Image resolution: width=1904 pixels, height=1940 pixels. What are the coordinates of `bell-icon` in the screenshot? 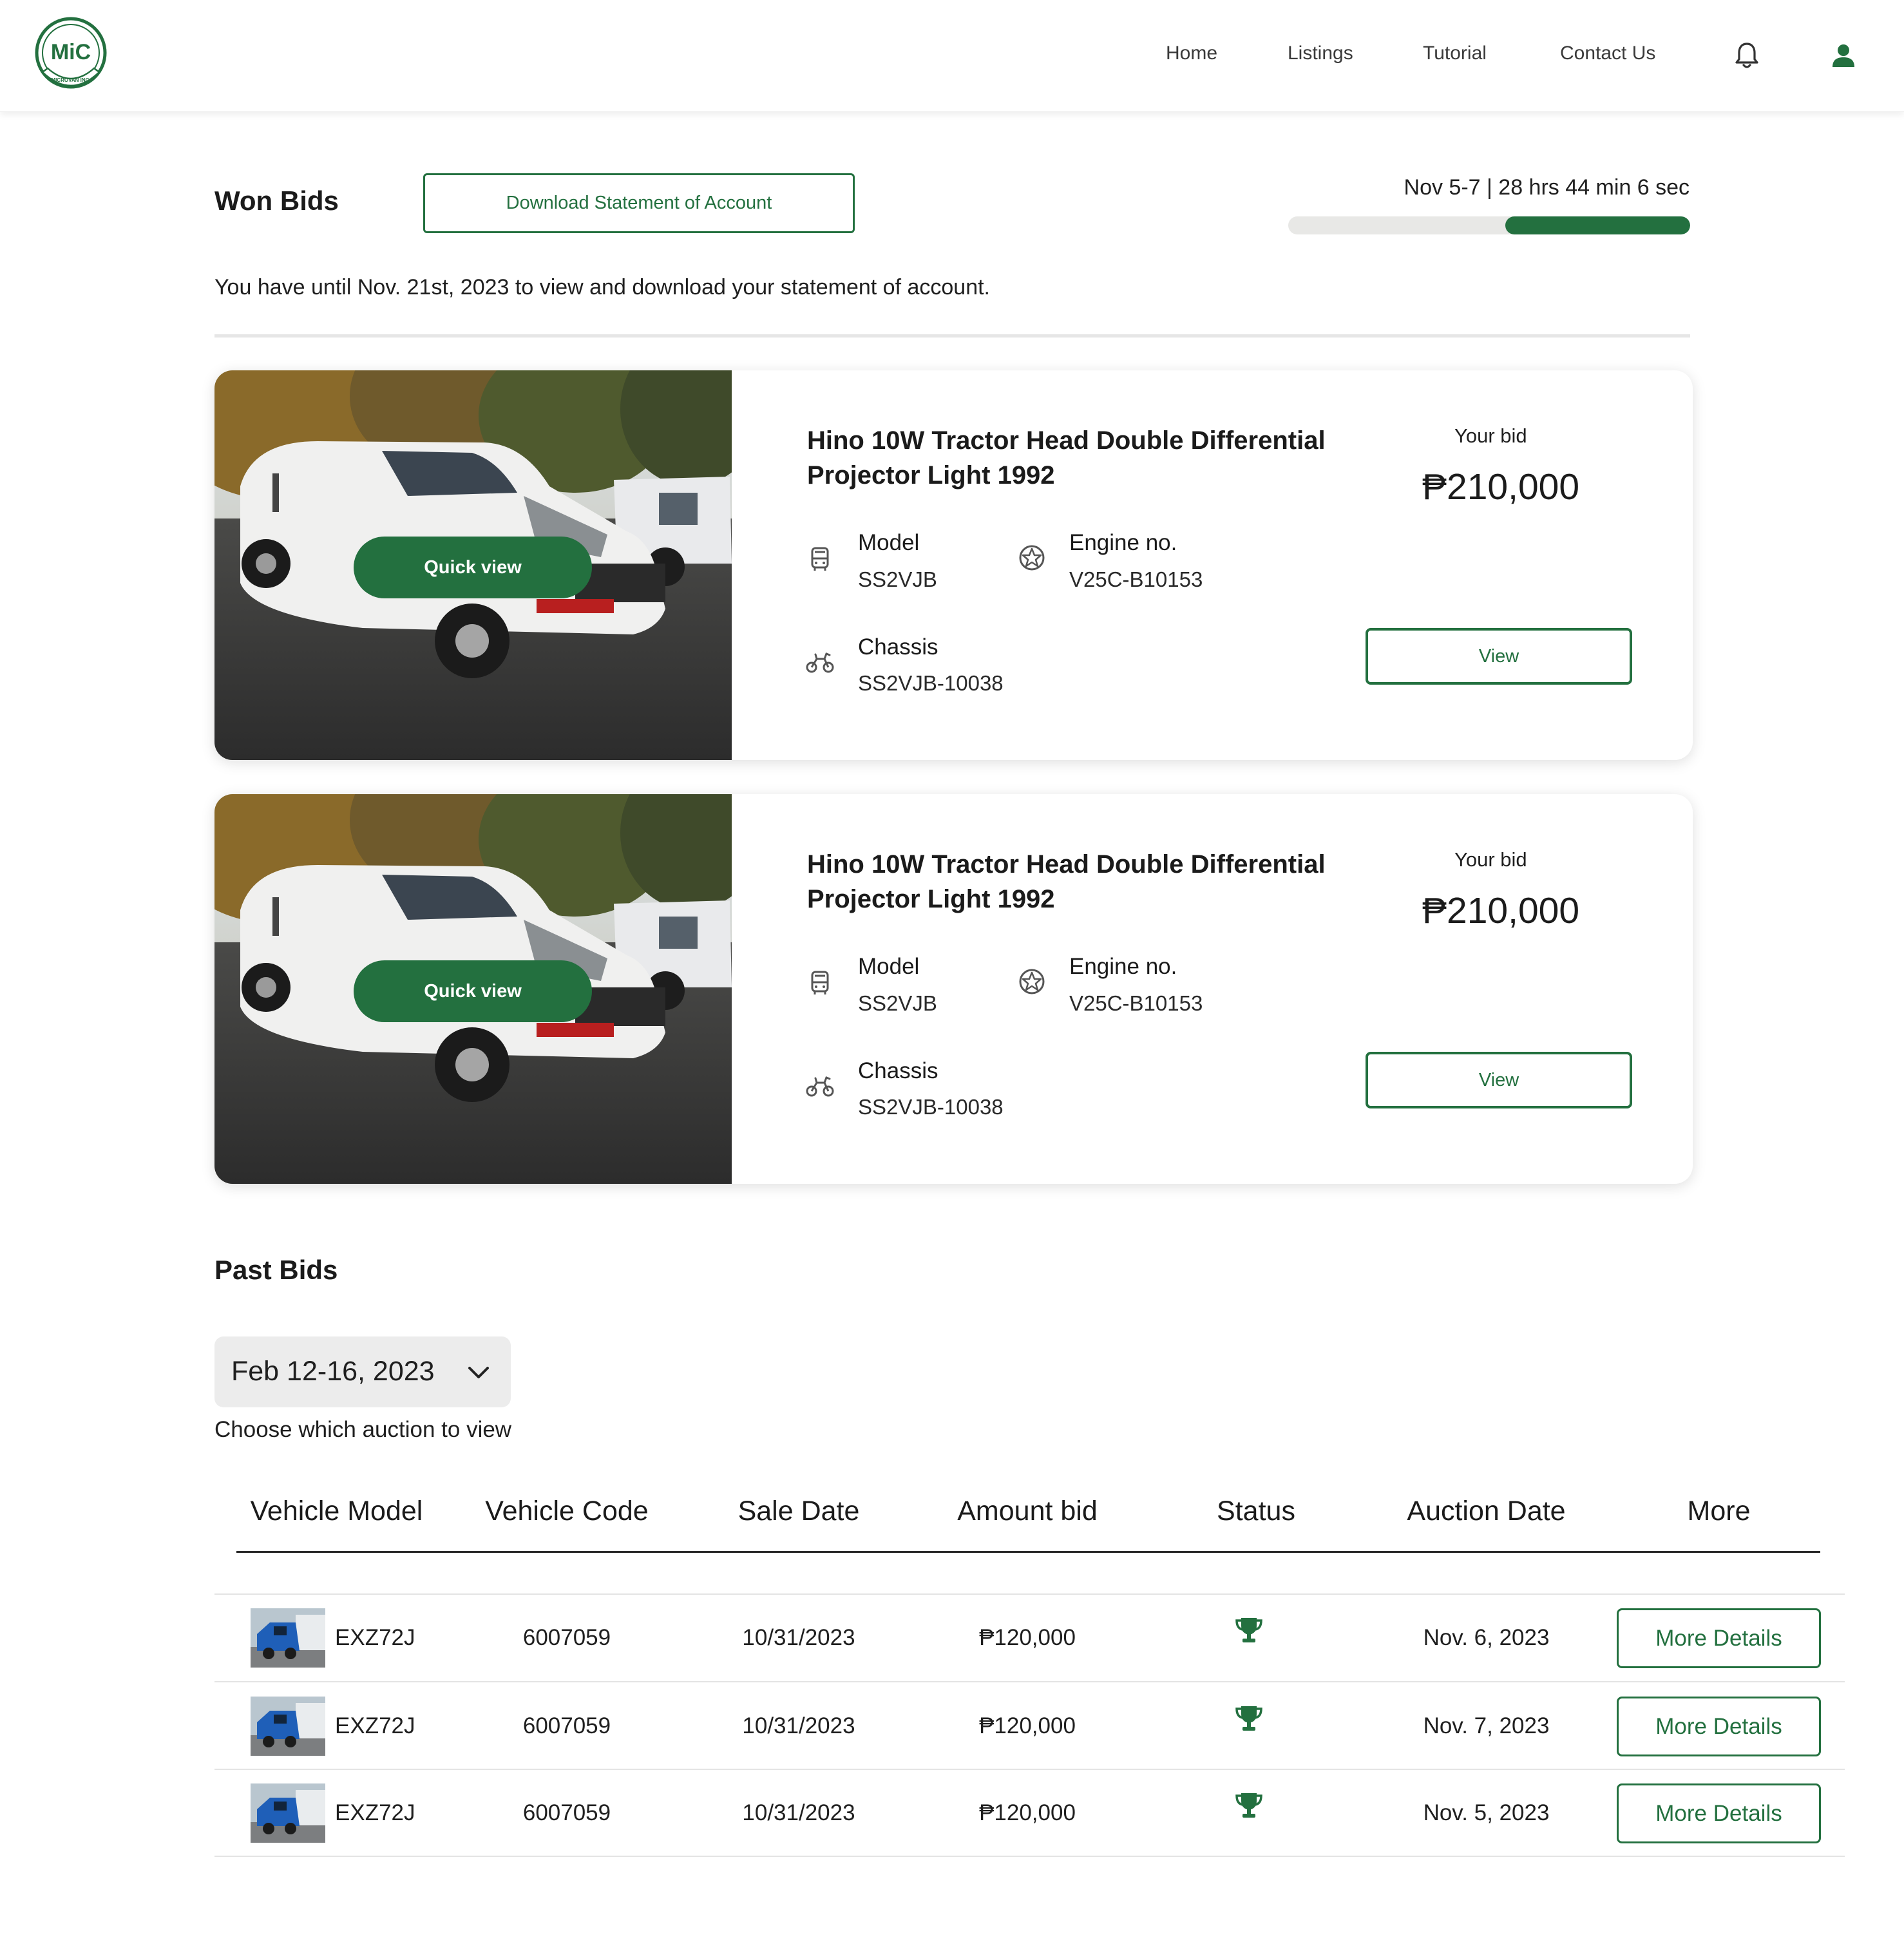 It's located at (1746, 55).